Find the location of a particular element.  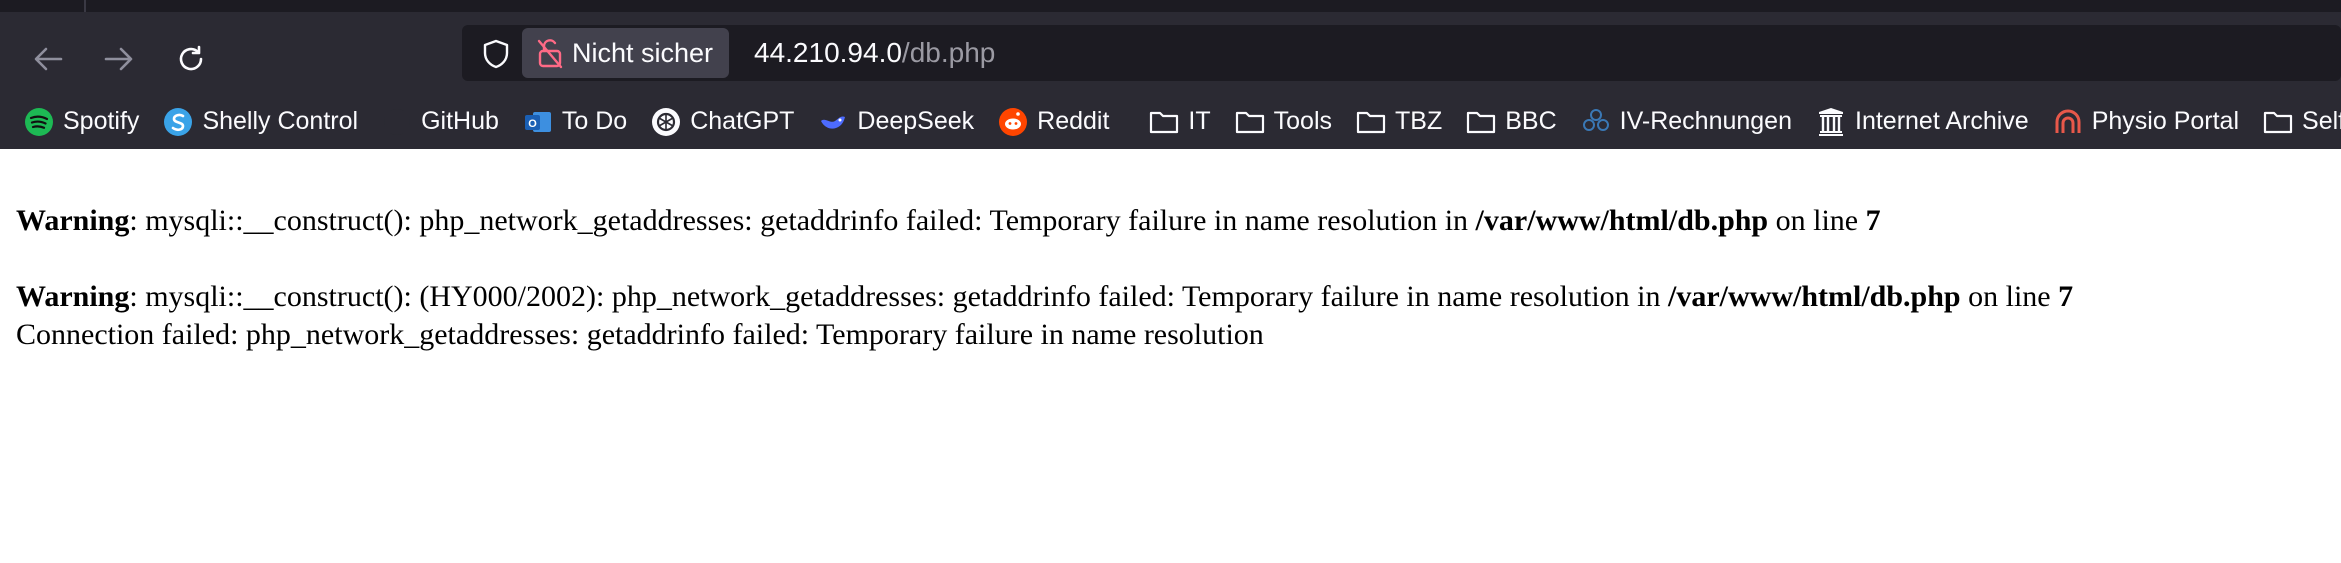

bookmark-label: Shelly Control is located at coordinates (280, 121).